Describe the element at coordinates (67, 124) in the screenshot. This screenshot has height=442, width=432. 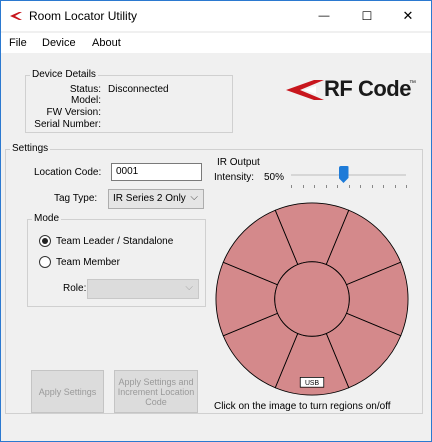
I see `serial-number-label: Serial Number:` at that location.